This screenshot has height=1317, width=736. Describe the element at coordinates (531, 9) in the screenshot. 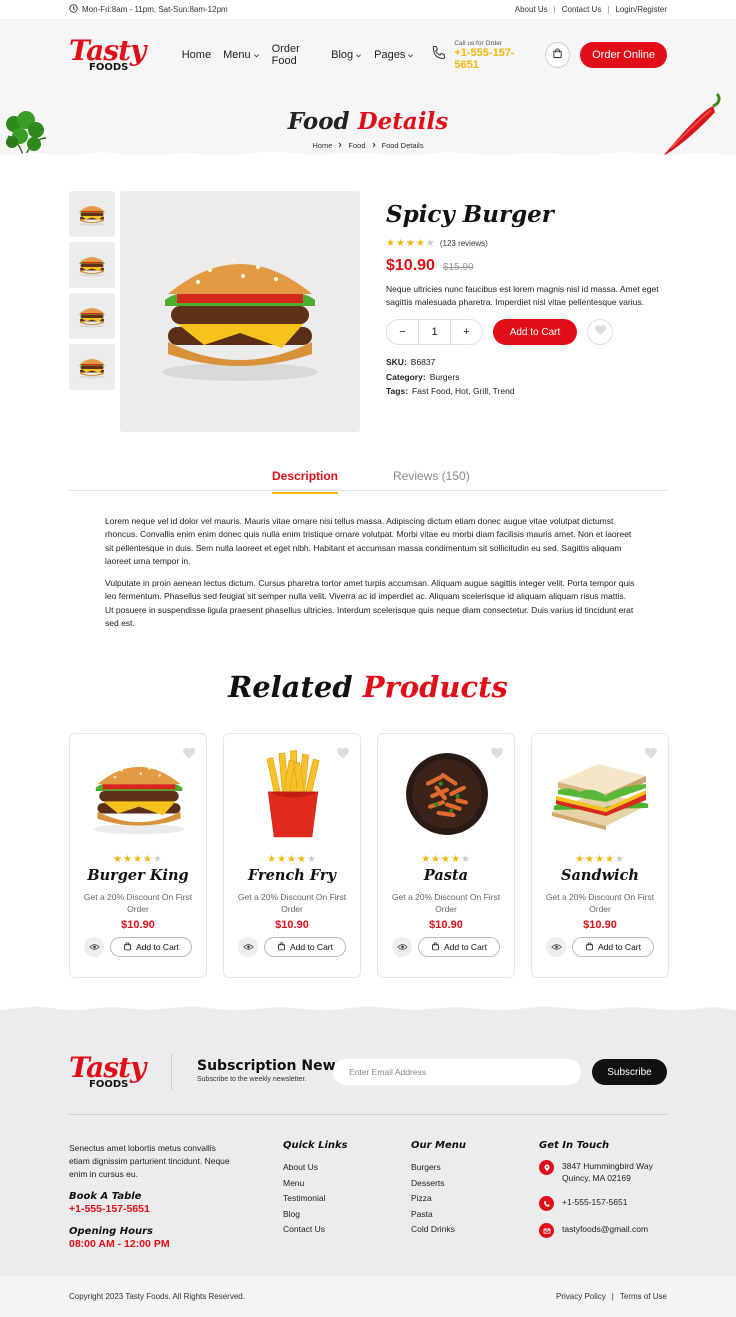

I see `about-us-link: About Us` at that location.